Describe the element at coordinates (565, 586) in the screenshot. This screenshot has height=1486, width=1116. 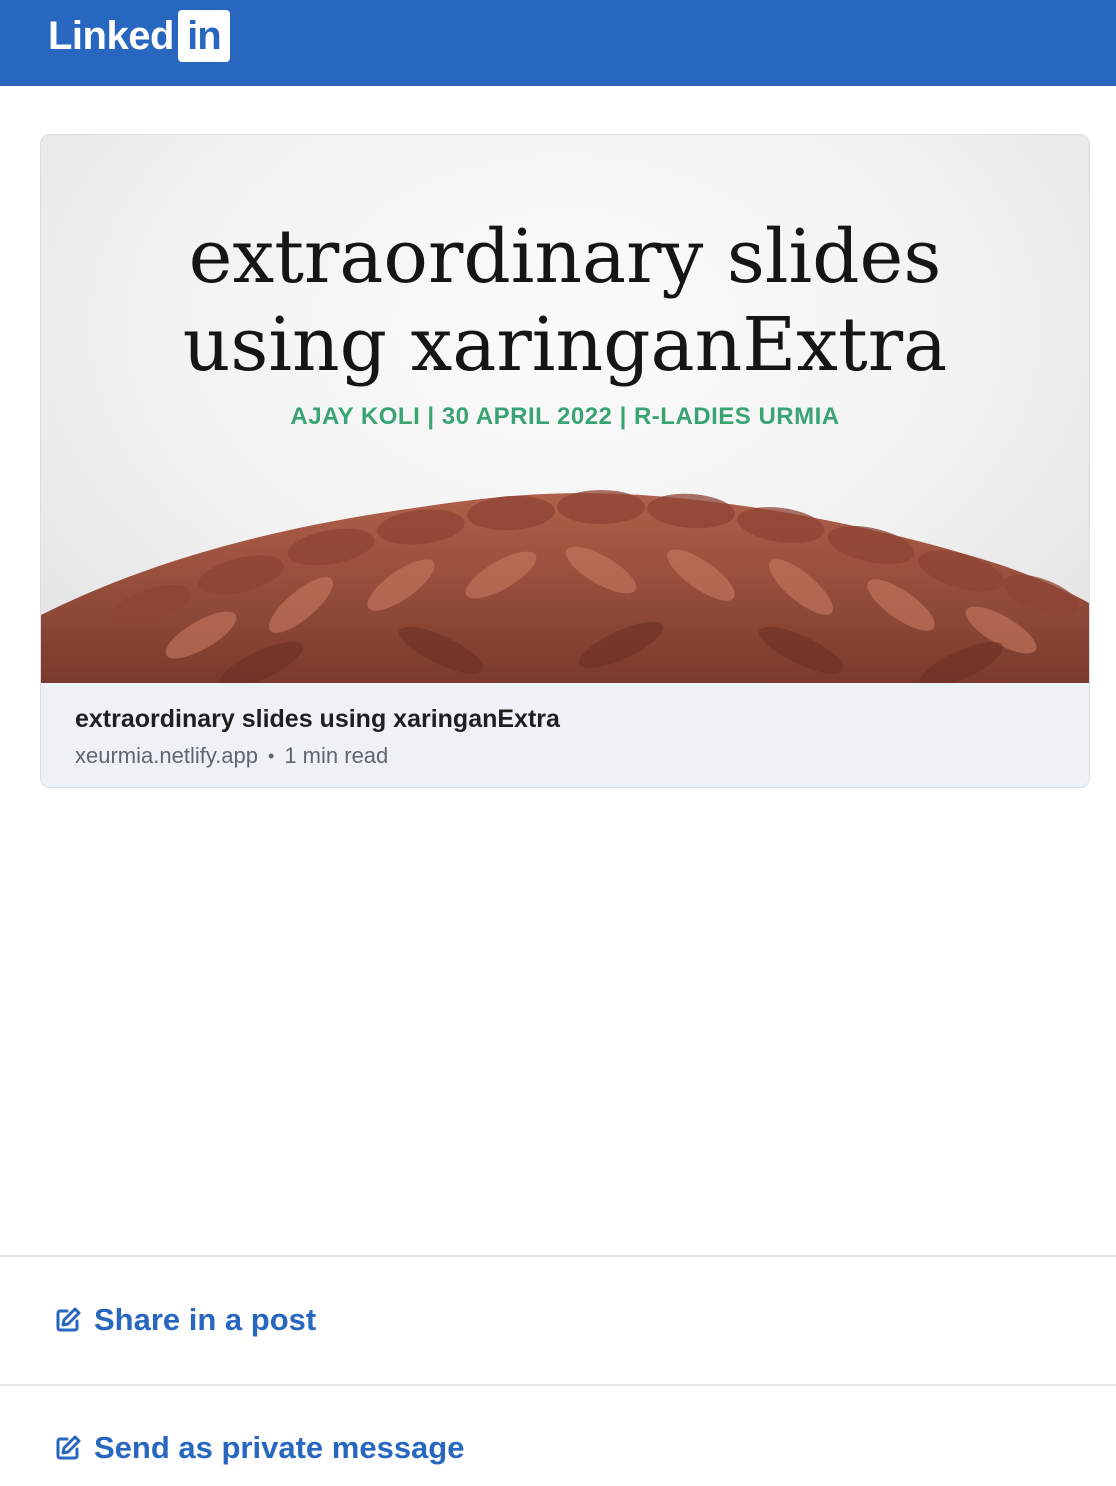
I see `crochet-basket-illustration` at that location.